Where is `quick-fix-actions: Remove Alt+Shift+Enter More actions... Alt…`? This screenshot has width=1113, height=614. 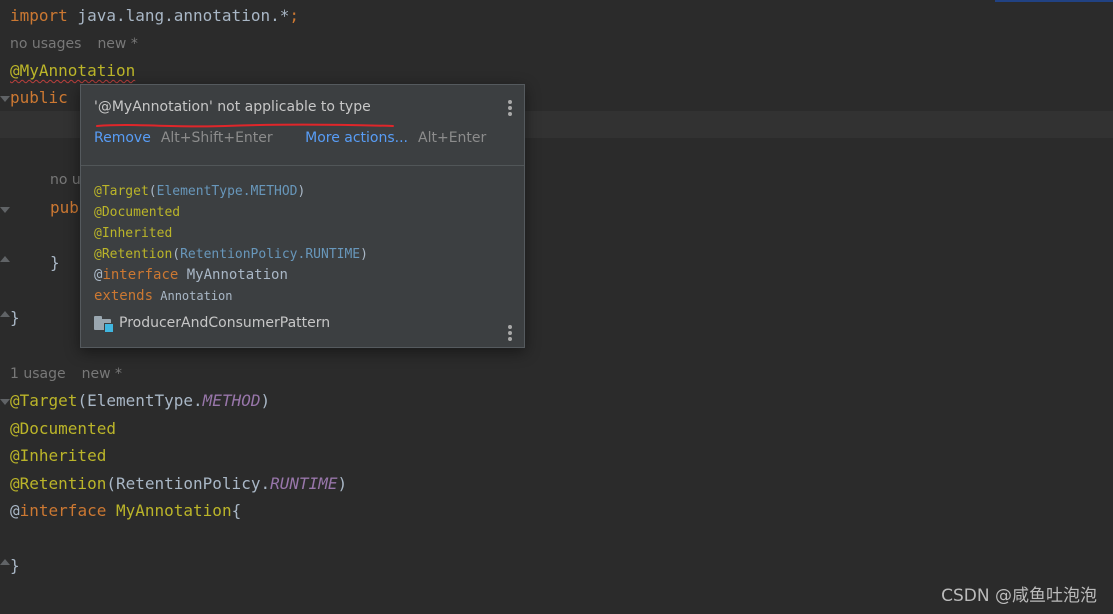 quick-fix-actions: Remove Alt+Shift+Enter More actions... Alt… is located at coordinates (290, 138).